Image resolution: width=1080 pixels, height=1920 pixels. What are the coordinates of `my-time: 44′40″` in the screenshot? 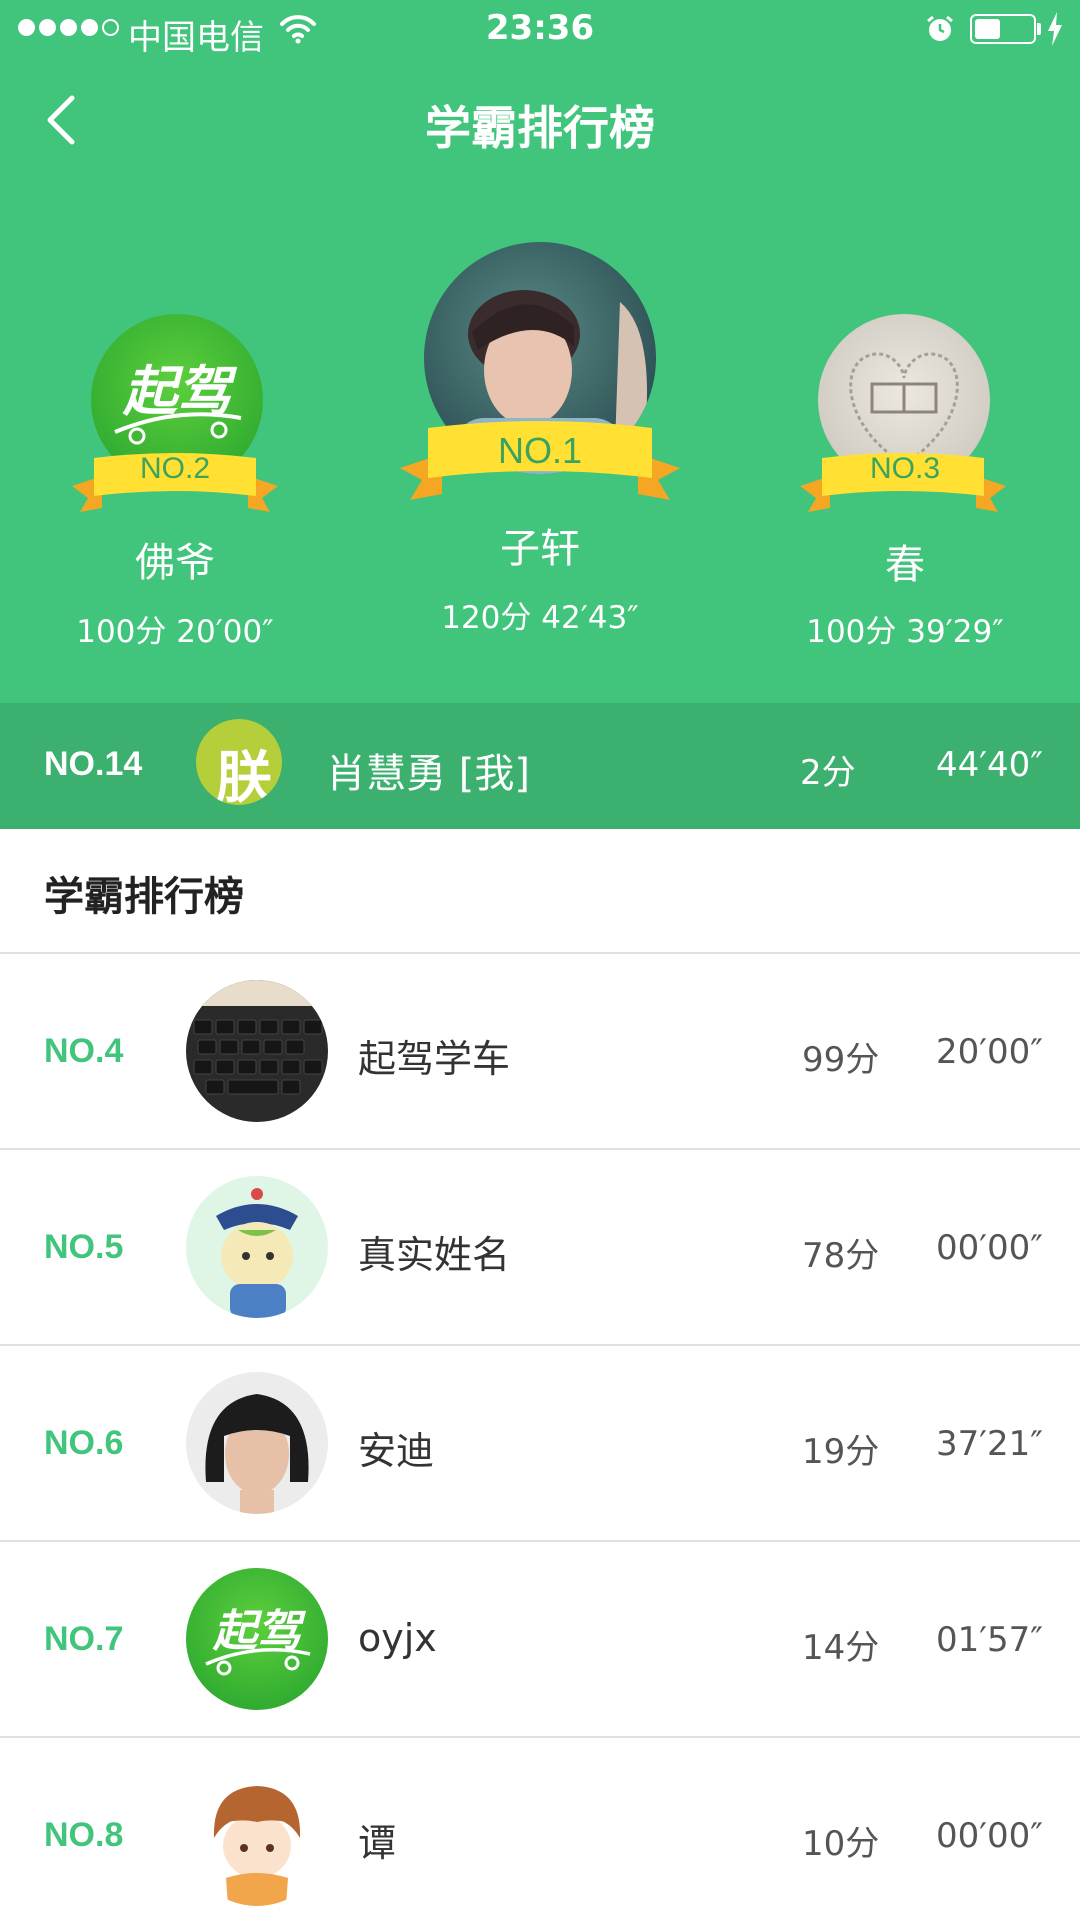 It's located at (989, 765).